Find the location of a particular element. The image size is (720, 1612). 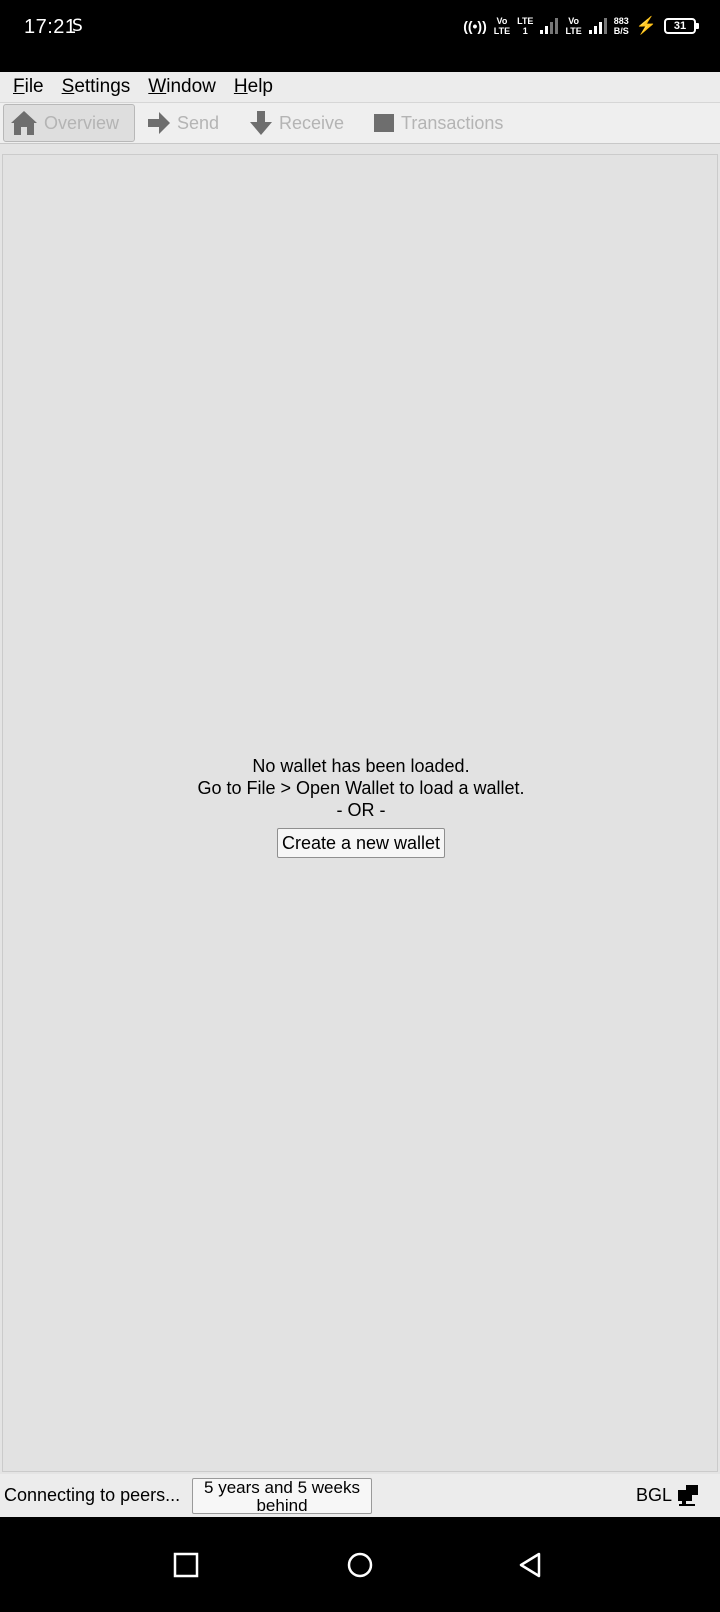

tab-send: Send is located at coordinates (189, 123).